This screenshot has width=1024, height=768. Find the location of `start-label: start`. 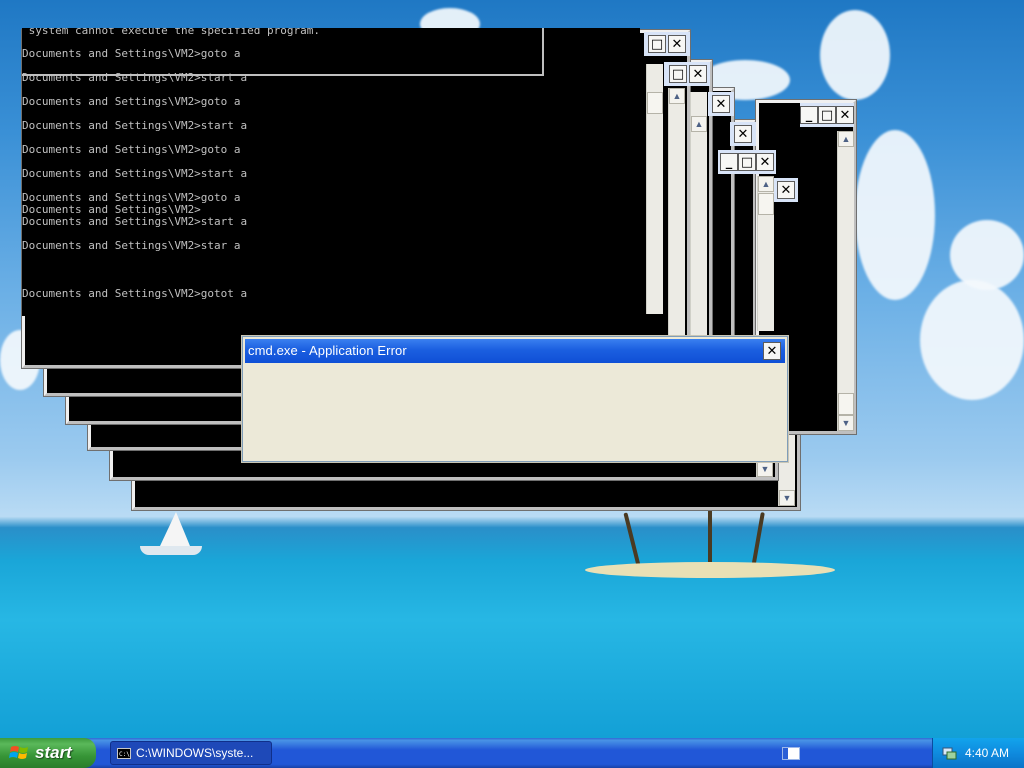

start-label: start is located at coordinates (53, 752).